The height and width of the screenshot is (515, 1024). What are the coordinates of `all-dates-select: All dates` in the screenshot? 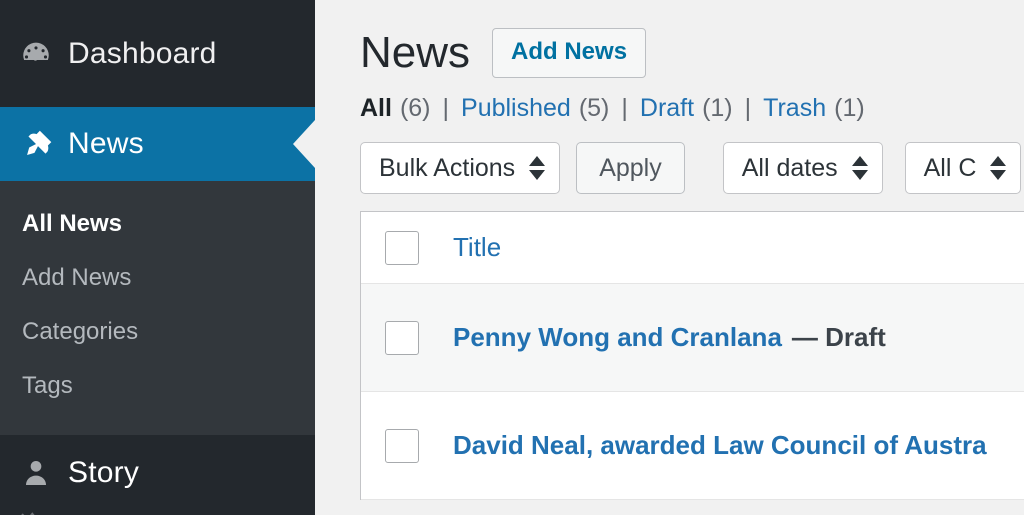 It's located at (802, 168).